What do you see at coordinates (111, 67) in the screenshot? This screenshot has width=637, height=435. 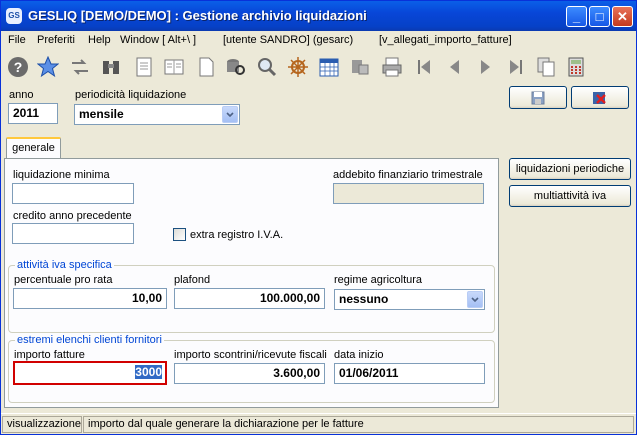 I see `binoculars-icon` at bounding box center [111, 67].